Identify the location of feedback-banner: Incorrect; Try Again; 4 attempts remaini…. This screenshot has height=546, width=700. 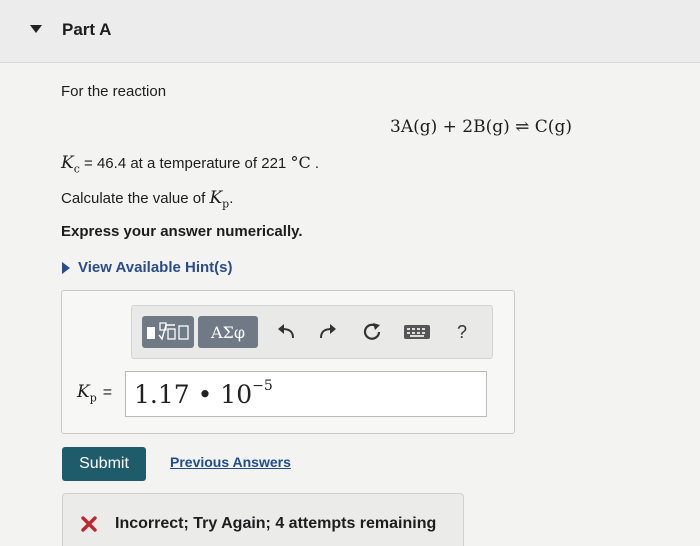
(263, 519).